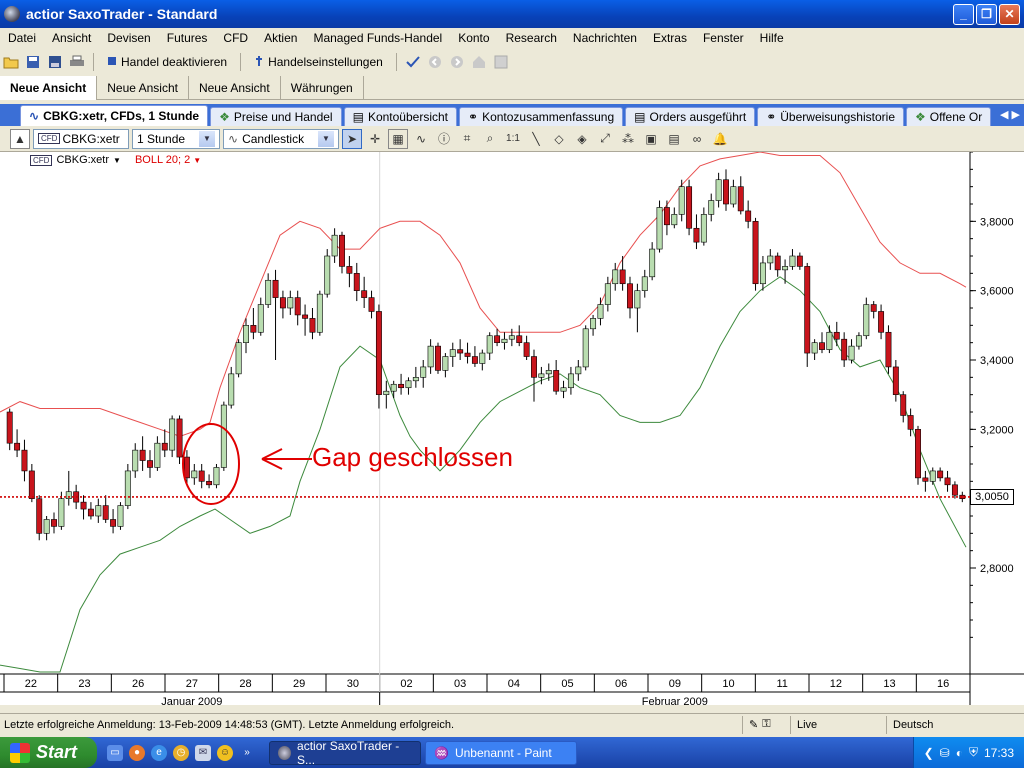 This screenshot has width=1024, height=768. Describe the element at coordinates (945, 753) in the screenshot. I see `network-icon: ⛁` at that location.